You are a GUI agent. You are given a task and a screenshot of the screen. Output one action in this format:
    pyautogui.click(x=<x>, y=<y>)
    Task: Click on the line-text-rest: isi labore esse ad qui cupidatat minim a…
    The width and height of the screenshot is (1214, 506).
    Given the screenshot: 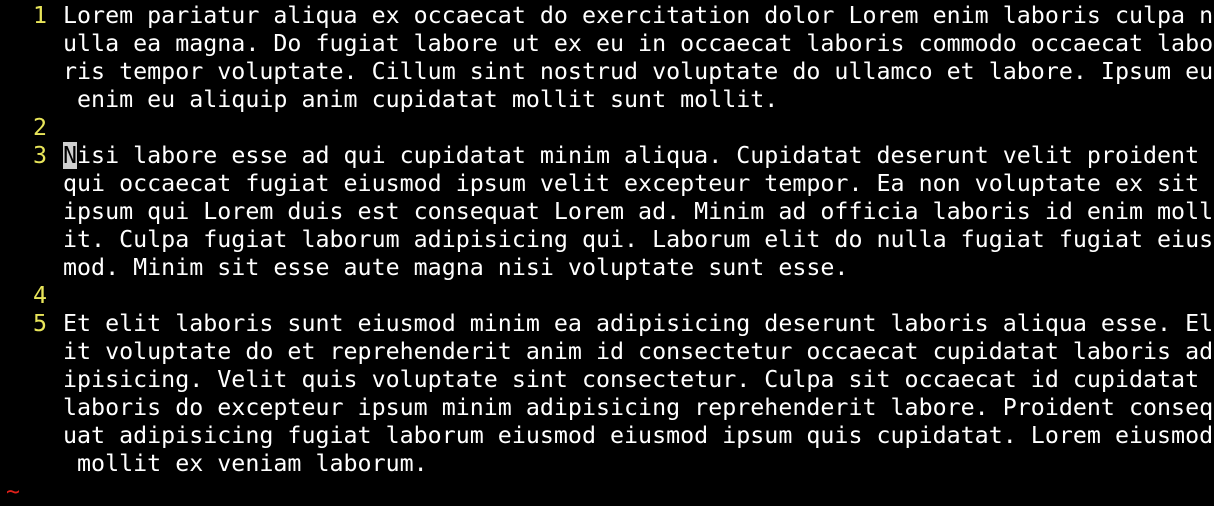 What is the action you would take?
    pyautogui.click(x=638, y=155)
    